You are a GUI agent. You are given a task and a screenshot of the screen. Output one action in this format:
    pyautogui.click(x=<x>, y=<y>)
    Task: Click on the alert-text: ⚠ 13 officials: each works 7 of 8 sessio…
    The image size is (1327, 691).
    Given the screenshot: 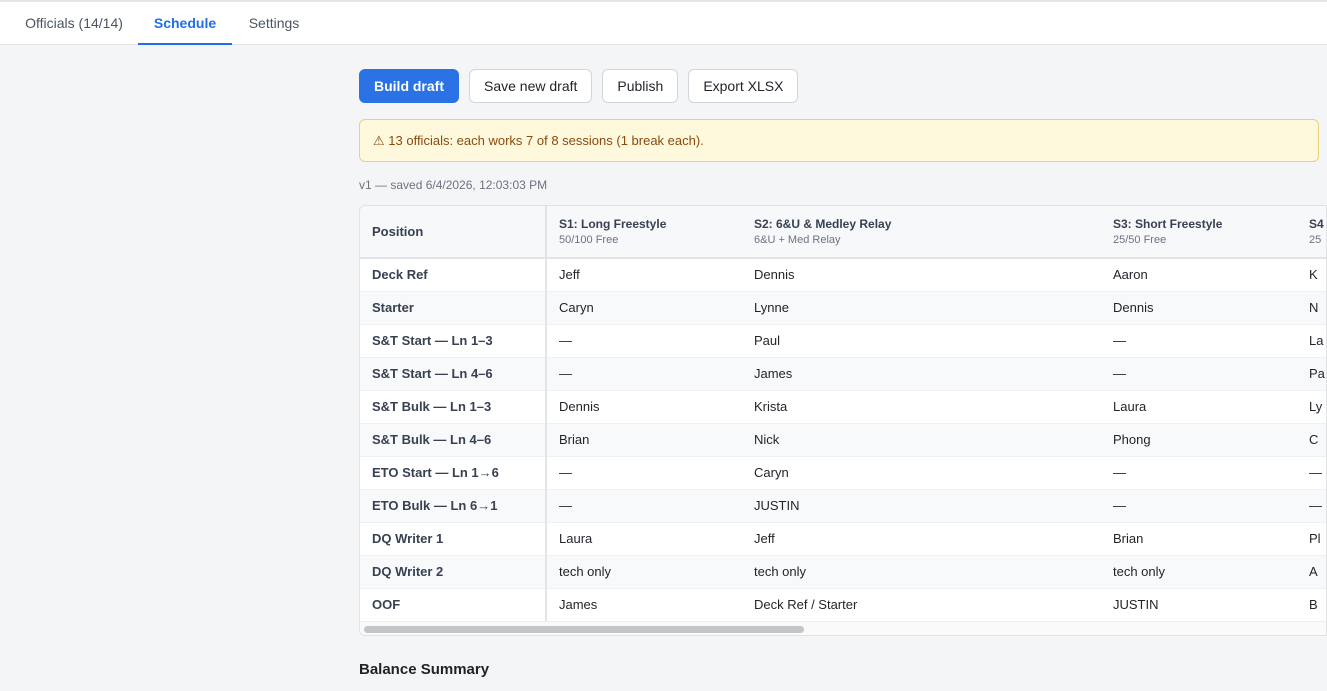 What is the action you would take?
    pyautogui.click(x=538, y=140)
    